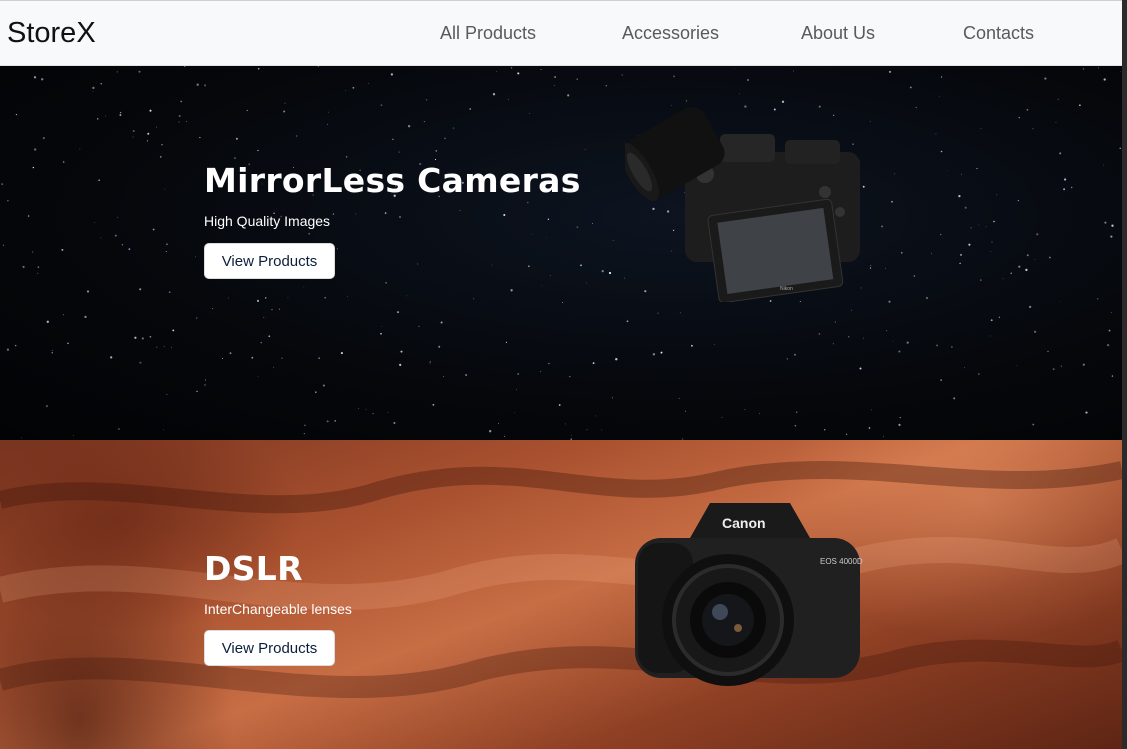 The width and height of the screenshot is (1127, 749). Describe the element at coordinates (392, 180) in the screenshot. I see `hero-title: MirrorLess Cameras` at that location.